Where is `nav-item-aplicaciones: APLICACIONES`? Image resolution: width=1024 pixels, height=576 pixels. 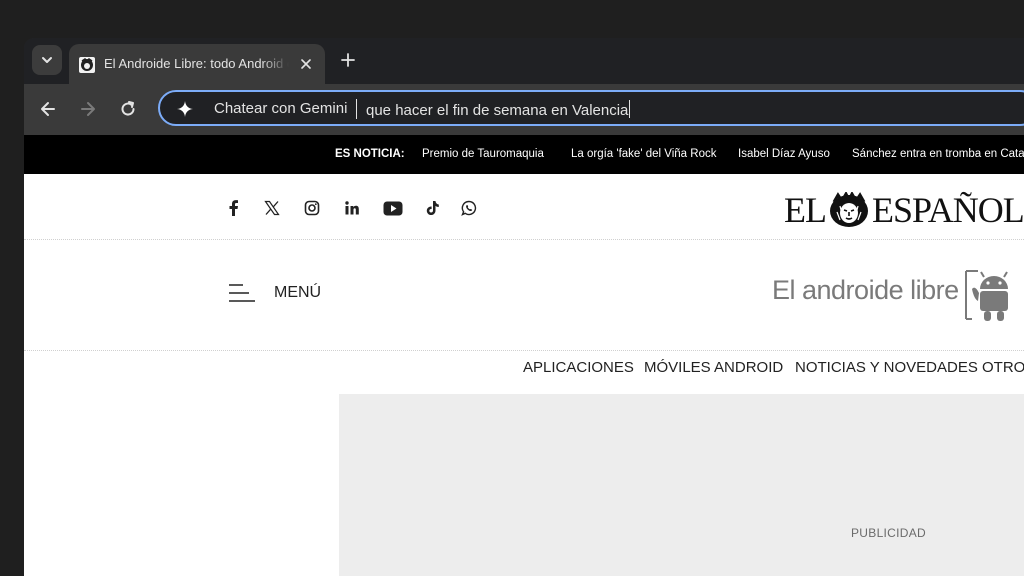
nav-item-aplicaciones: APLICACIONES is located at coordinates (578, 367).